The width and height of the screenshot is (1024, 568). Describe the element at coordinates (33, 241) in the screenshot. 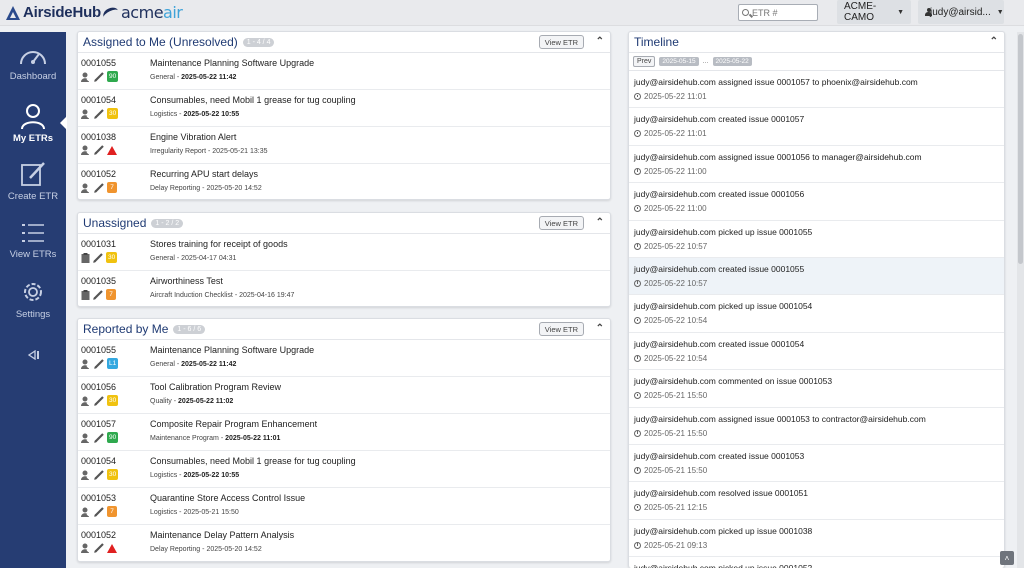

I see `sidebar-item-view-etrs: View ETRs` at that location.